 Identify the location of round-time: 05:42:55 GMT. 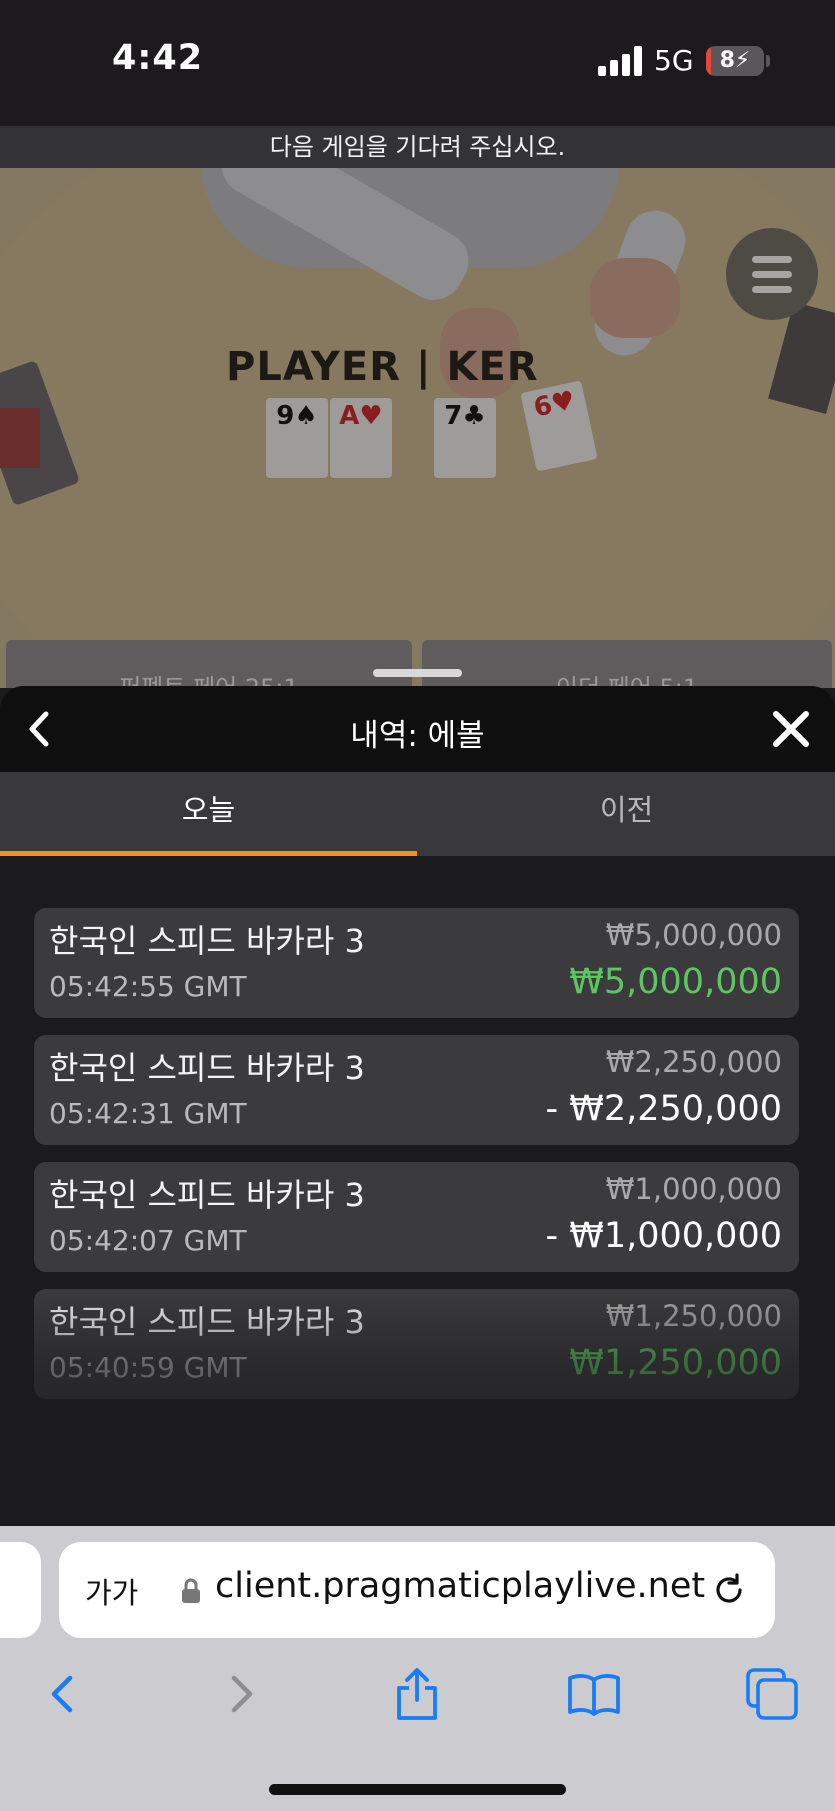
(148, 986).